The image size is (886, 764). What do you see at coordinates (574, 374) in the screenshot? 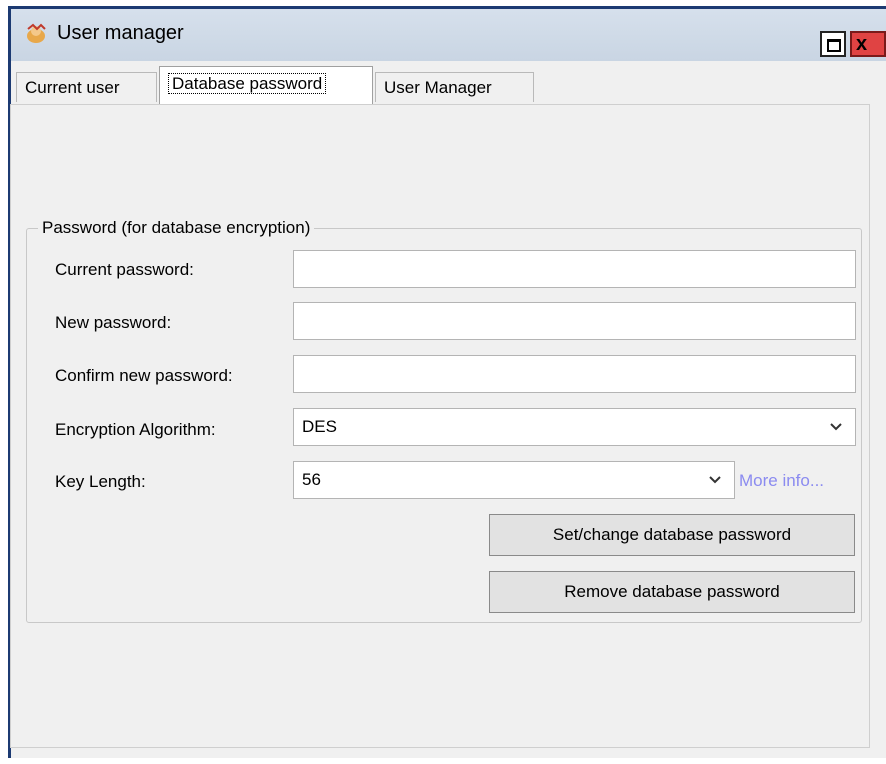
I see `confirm-password-input` at bounding box center [574, 374].